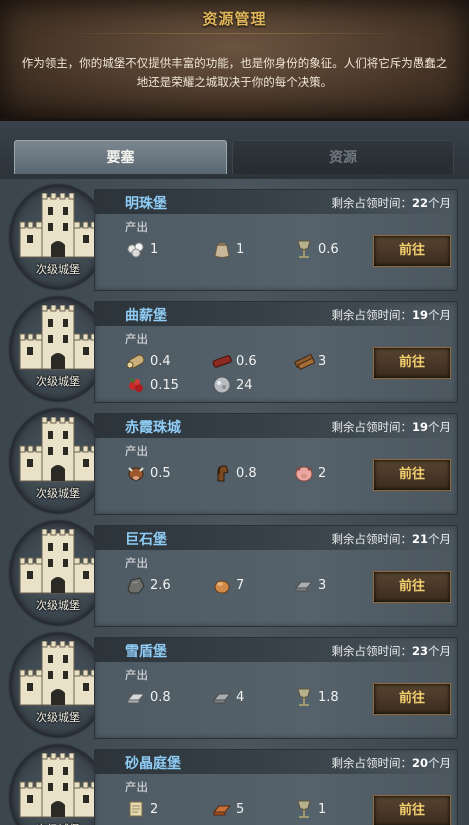 This screenshot has height=825, width=469. I want to click on cow-icon, so click(136, 474).